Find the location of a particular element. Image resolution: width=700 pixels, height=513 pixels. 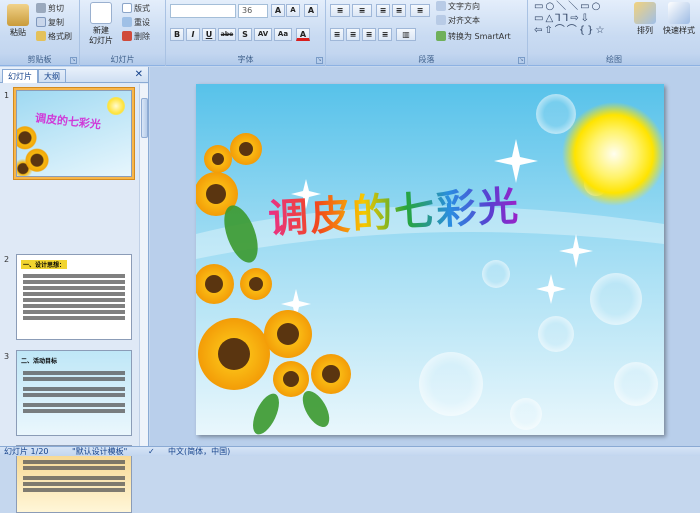

align-left-button: ≡ is located at coordinates (337, 34).